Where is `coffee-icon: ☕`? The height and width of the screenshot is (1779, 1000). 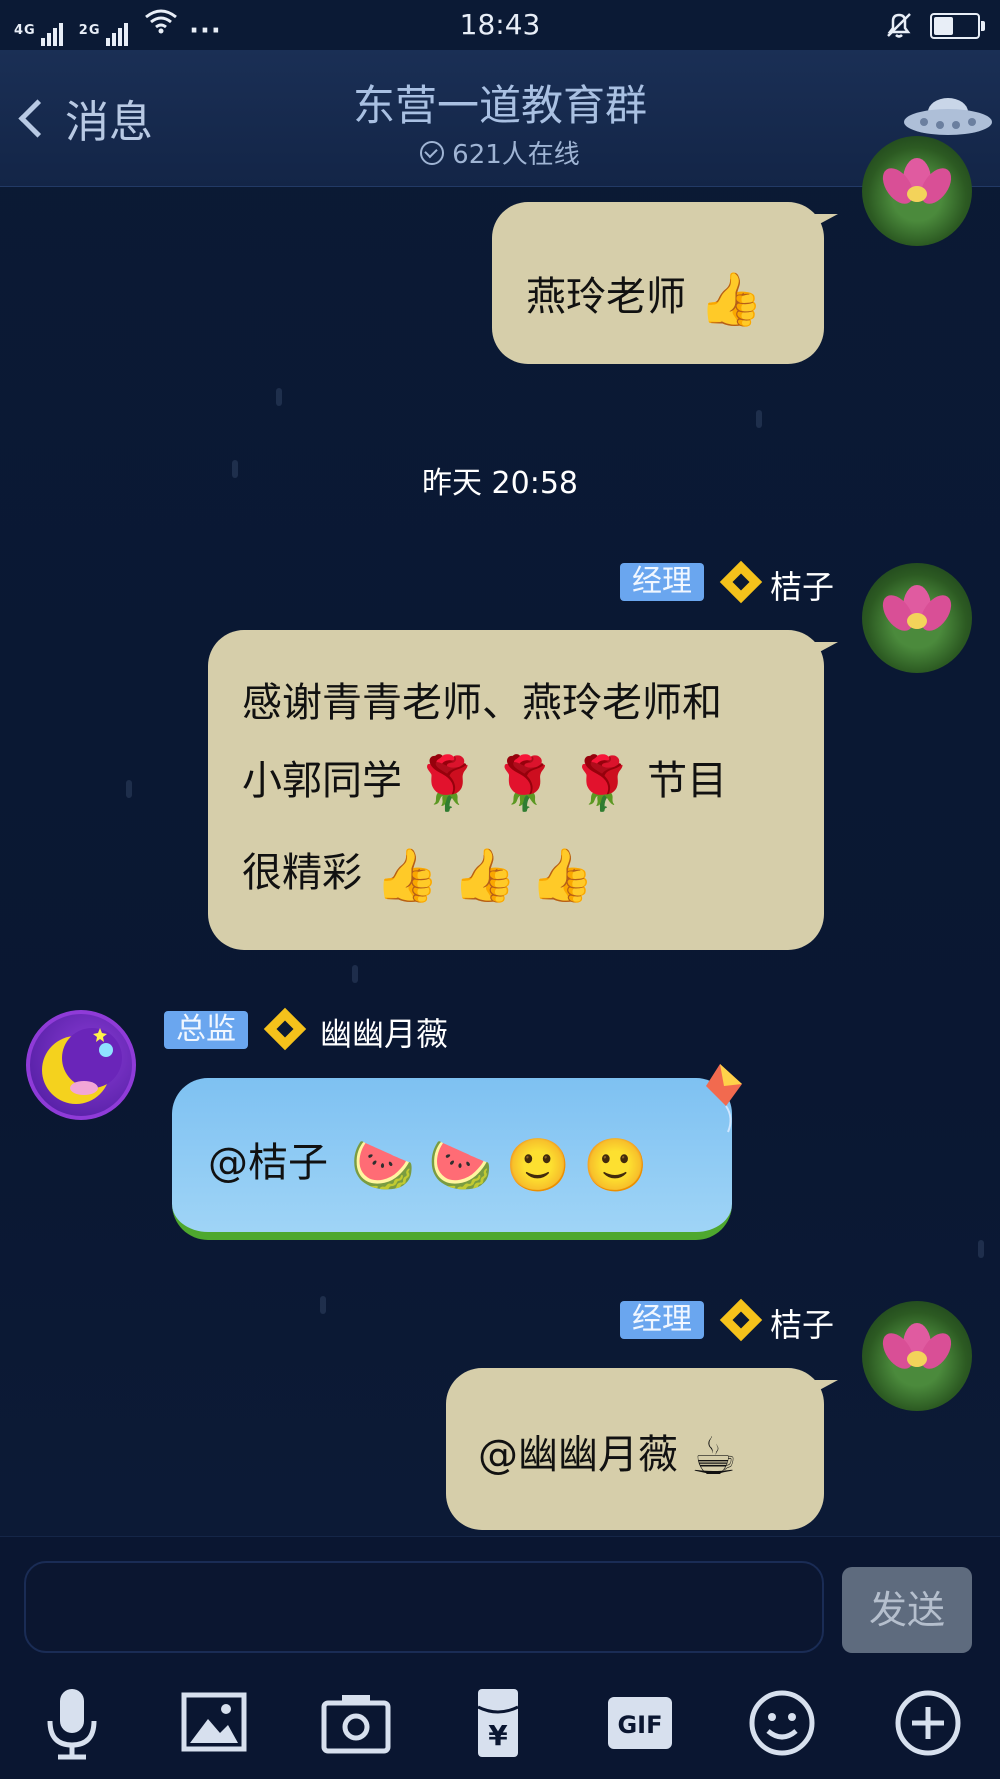
coffee-icon: ☕ is located at coordinates (714, 1457).